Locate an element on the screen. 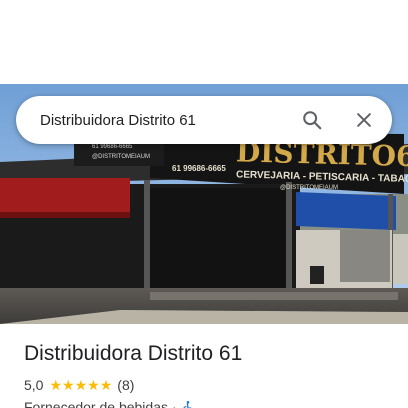 The width and height of the screenshot is (408, 408). search-icon is located at coordinates (312, 120).